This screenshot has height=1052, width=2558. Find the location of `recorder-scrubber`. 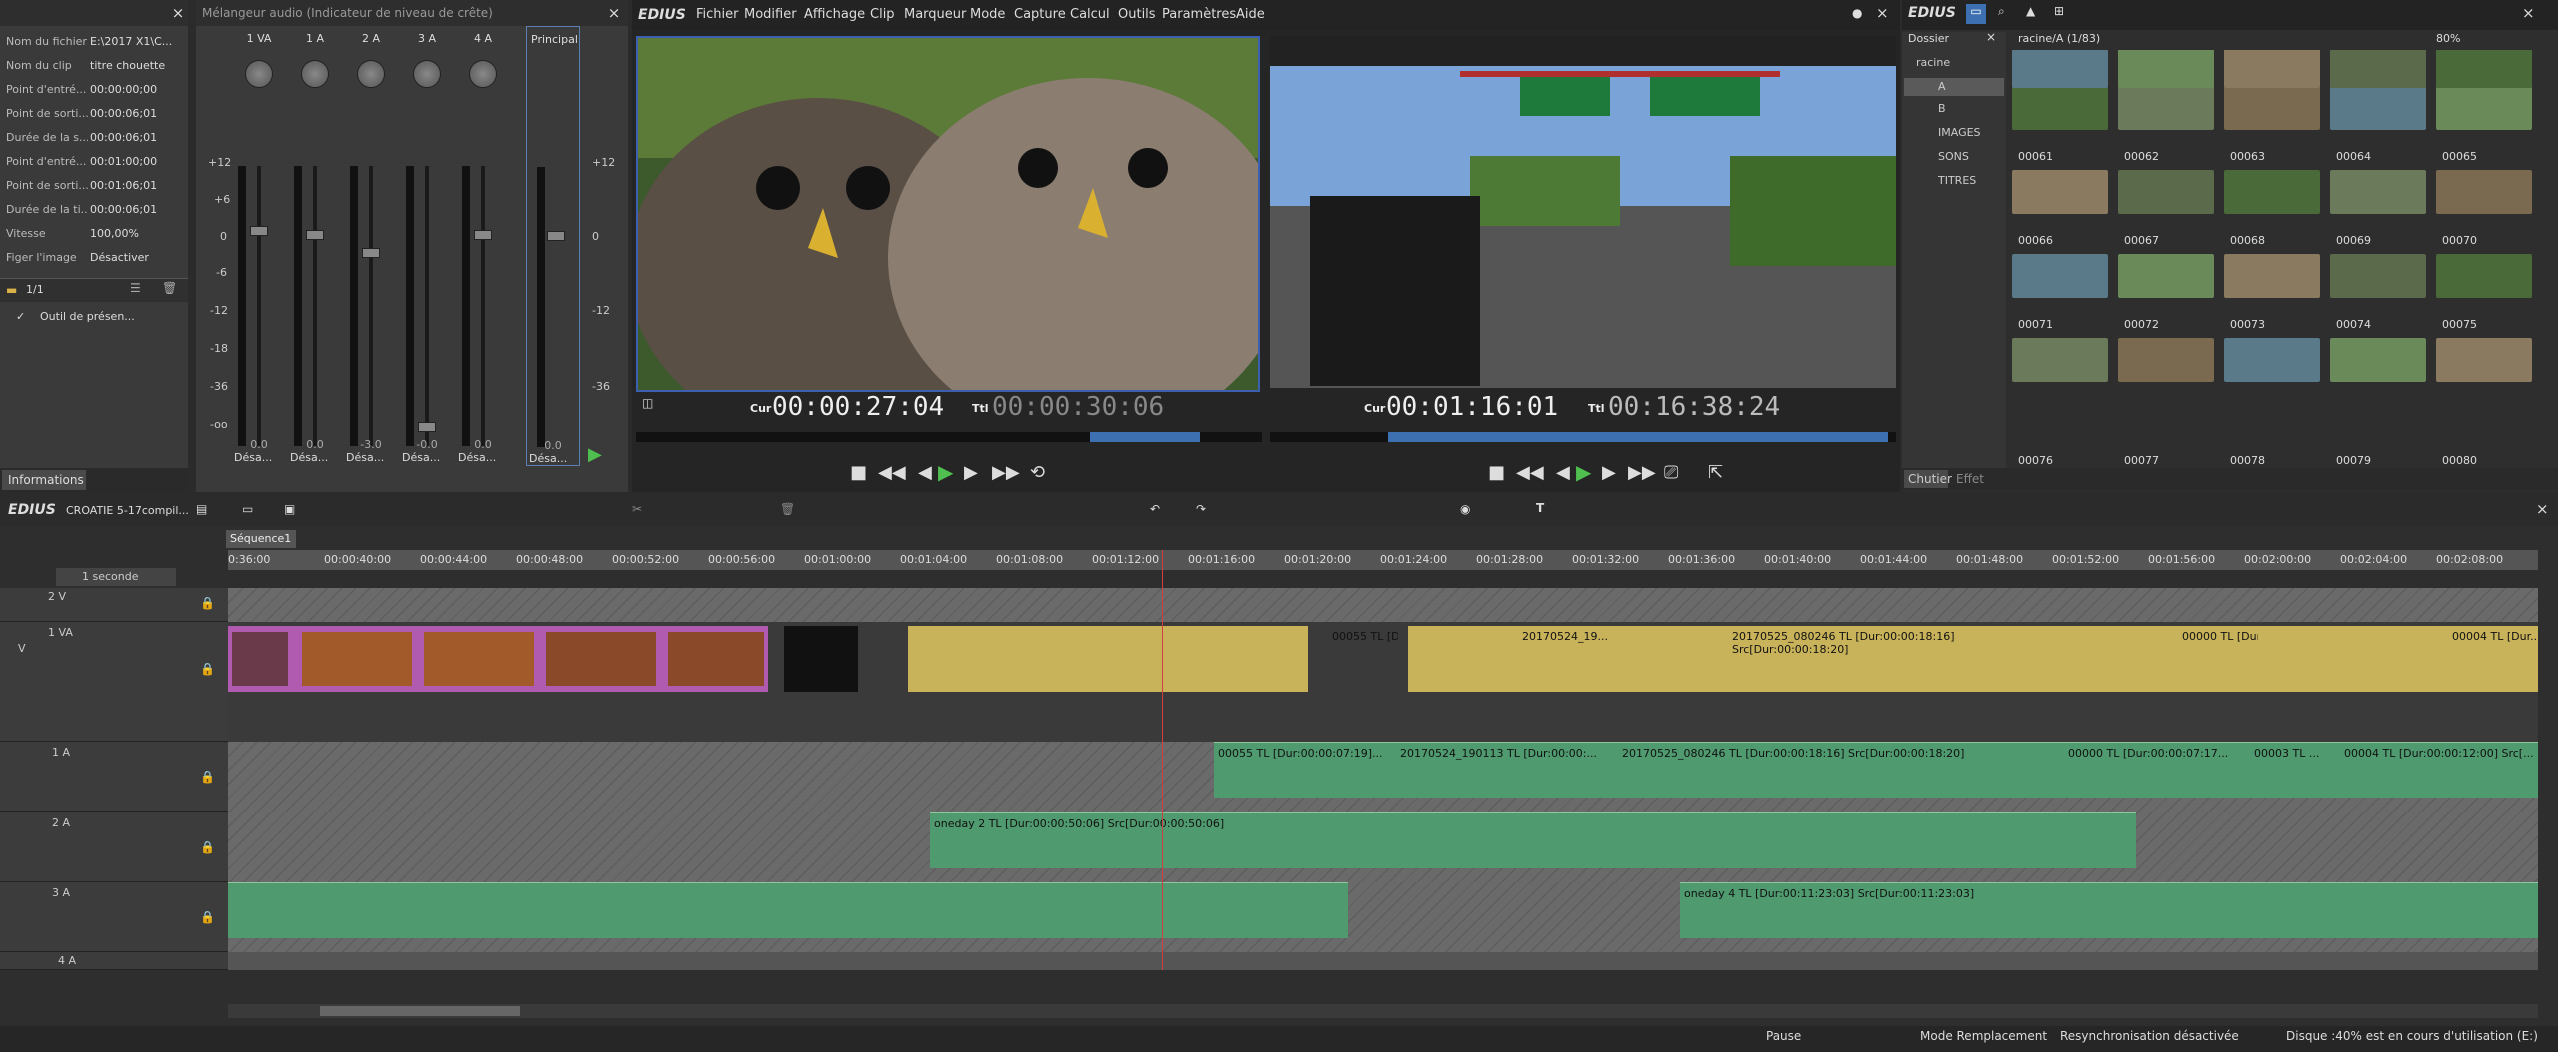

recorder-scrubber is located at coordinates (1583, 437).